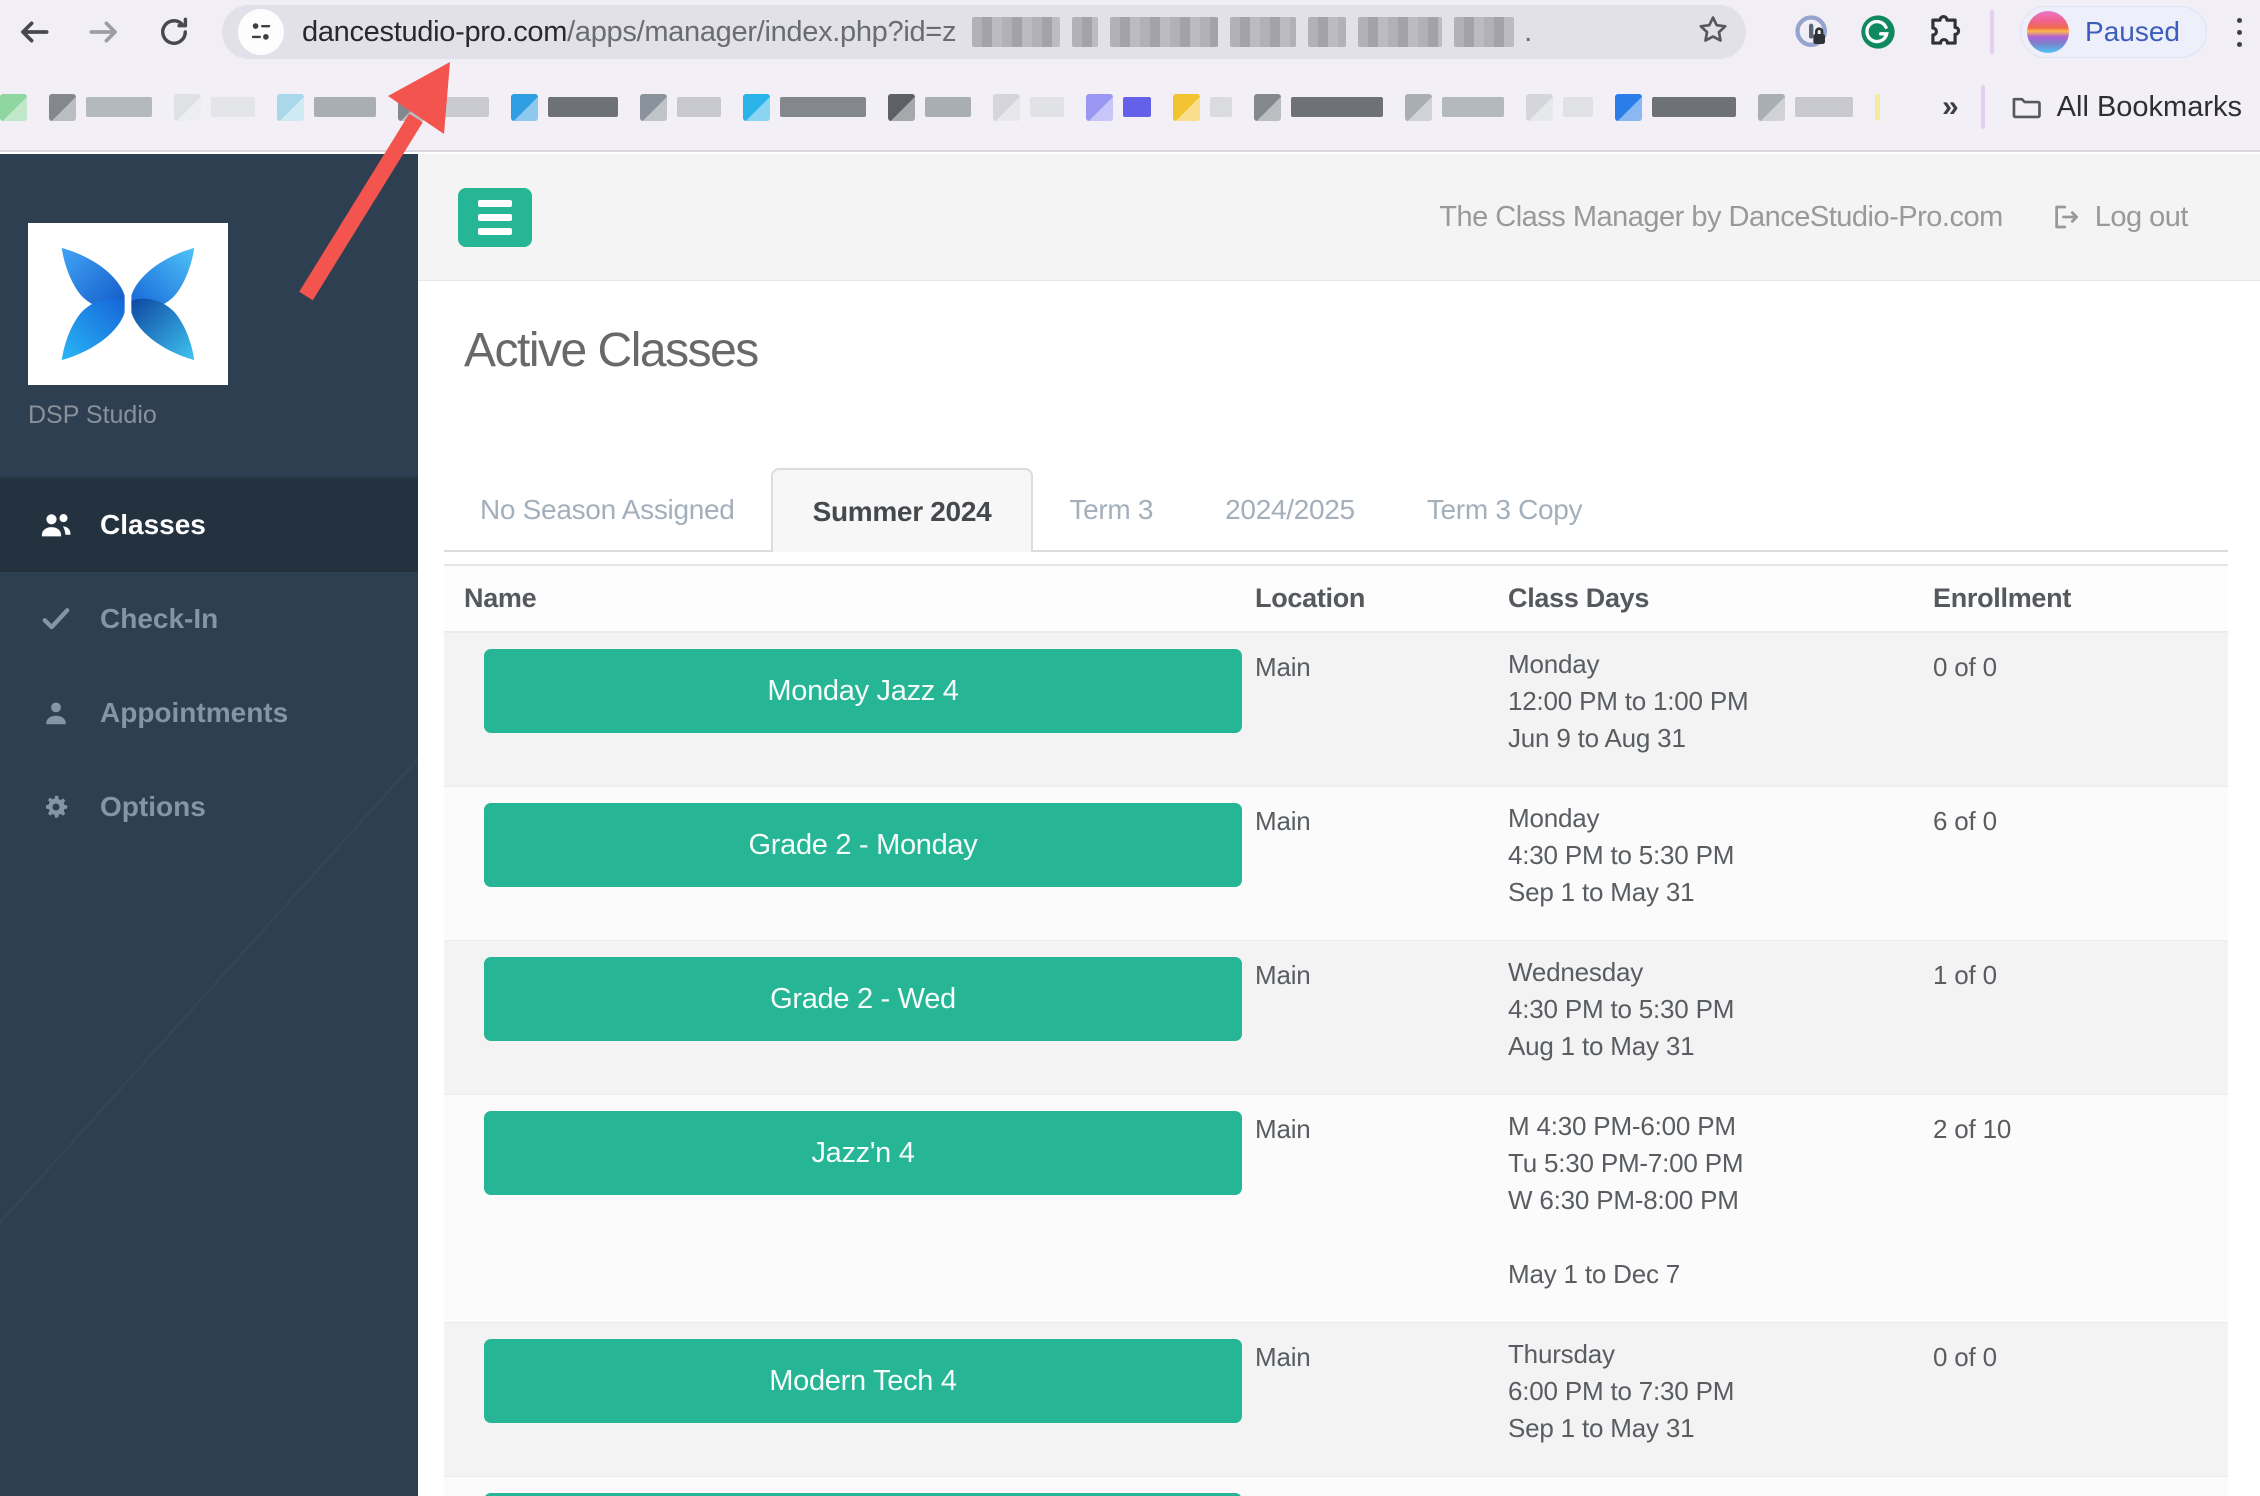 This screenshot has height=1496, width=2260. What do you see at coordinates (1965, 821) in the screenshot?
I see `enrollment-cell: 6 of 0` at bounding box center [1965, 821].